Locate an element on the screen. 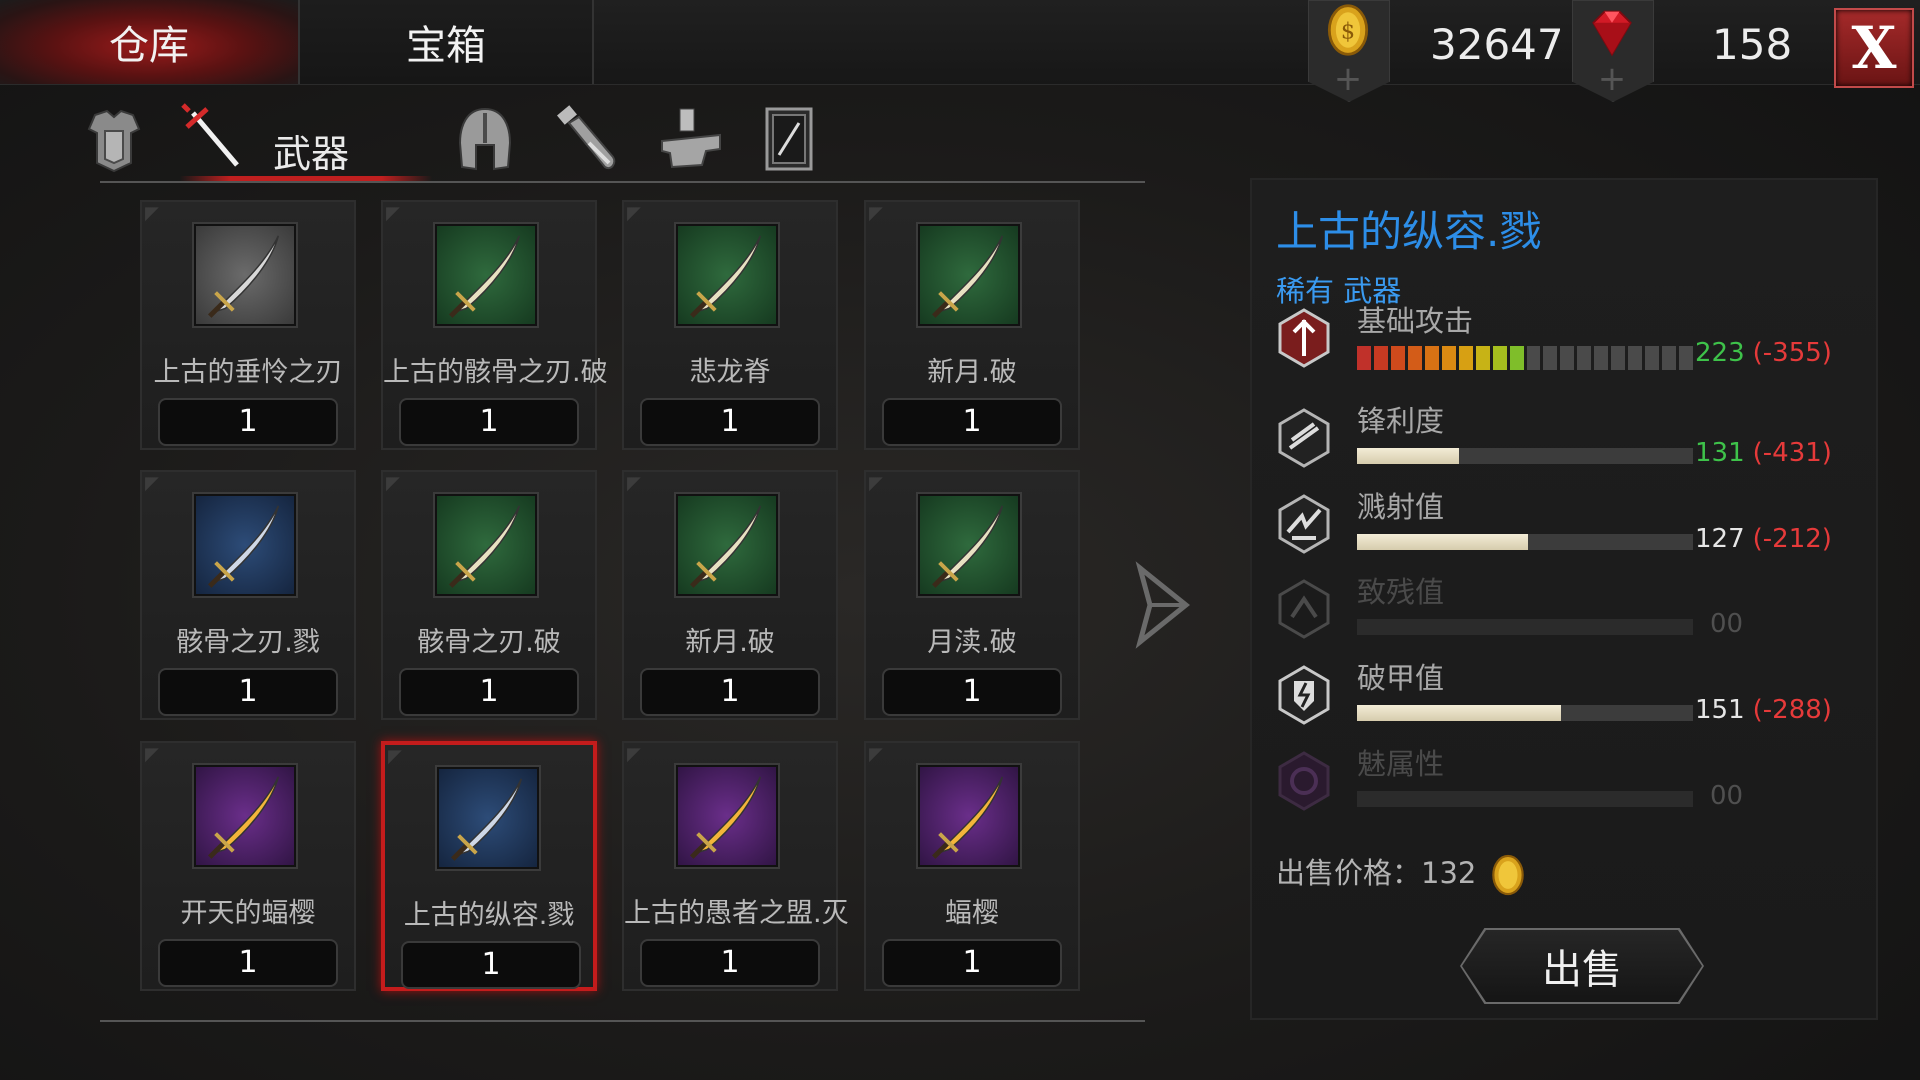 The image size is (1920, 1080). item-slot: ◤ 上古的垂怜之刃 1 is located at coordinates (248, 325).